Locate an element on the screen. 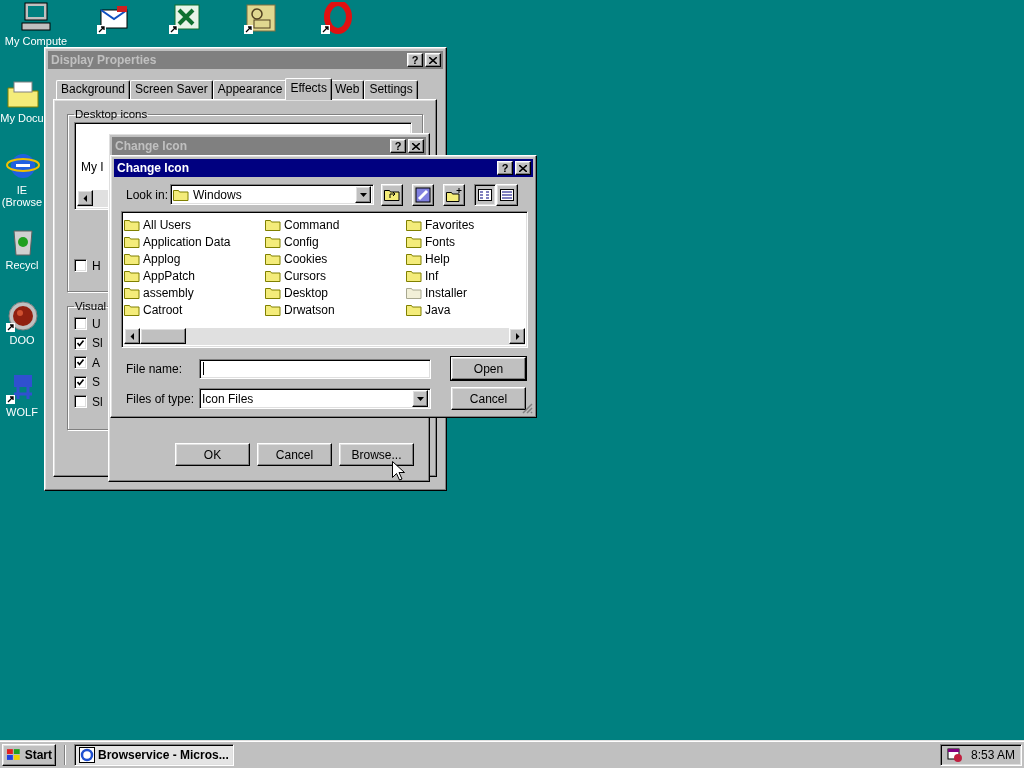 This screenshot has width=1024, height=768. checkbox-label: S is located at coordinates (96, 382).